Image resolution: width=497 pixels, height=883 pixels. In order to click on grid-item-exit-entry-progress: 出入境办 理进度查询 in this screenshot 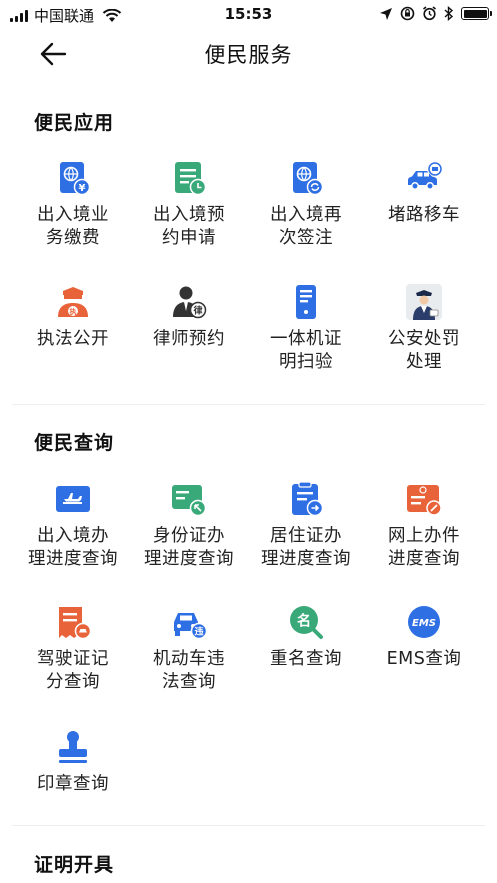, I will do `click(73, 536)`.